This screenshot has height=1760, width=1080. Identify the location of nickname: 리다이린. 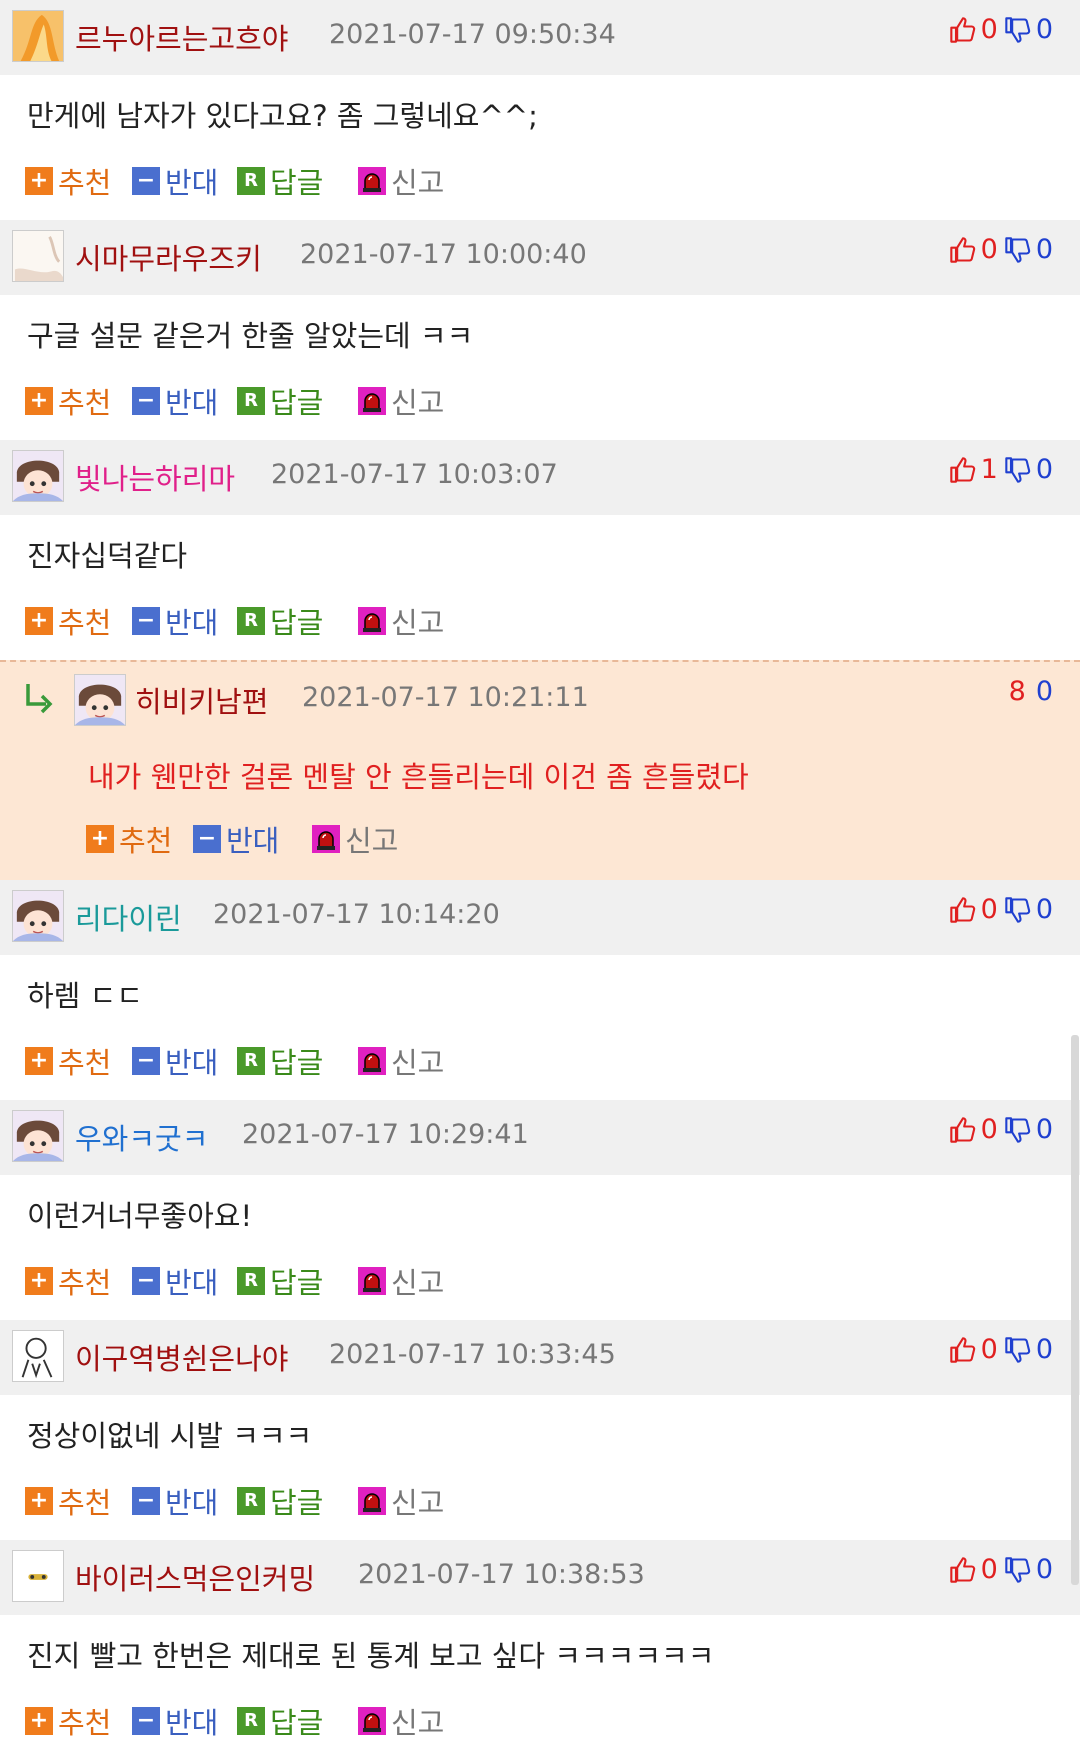
(128, 917).